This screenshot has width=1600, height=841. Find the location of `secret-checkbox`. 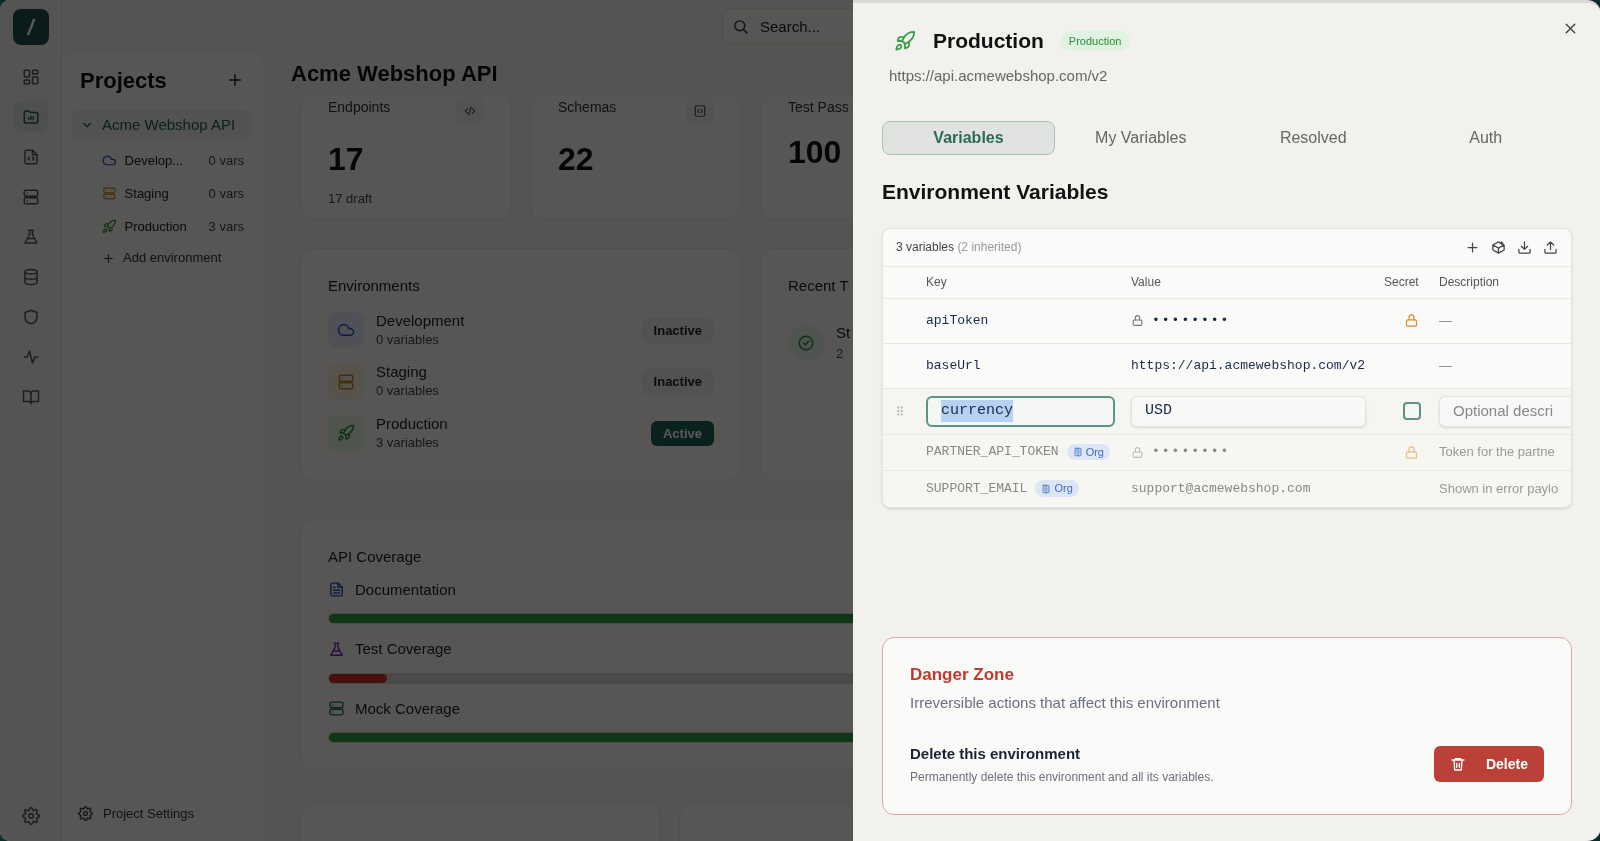

secret-checkbox is located at coordinates (1411, 411).